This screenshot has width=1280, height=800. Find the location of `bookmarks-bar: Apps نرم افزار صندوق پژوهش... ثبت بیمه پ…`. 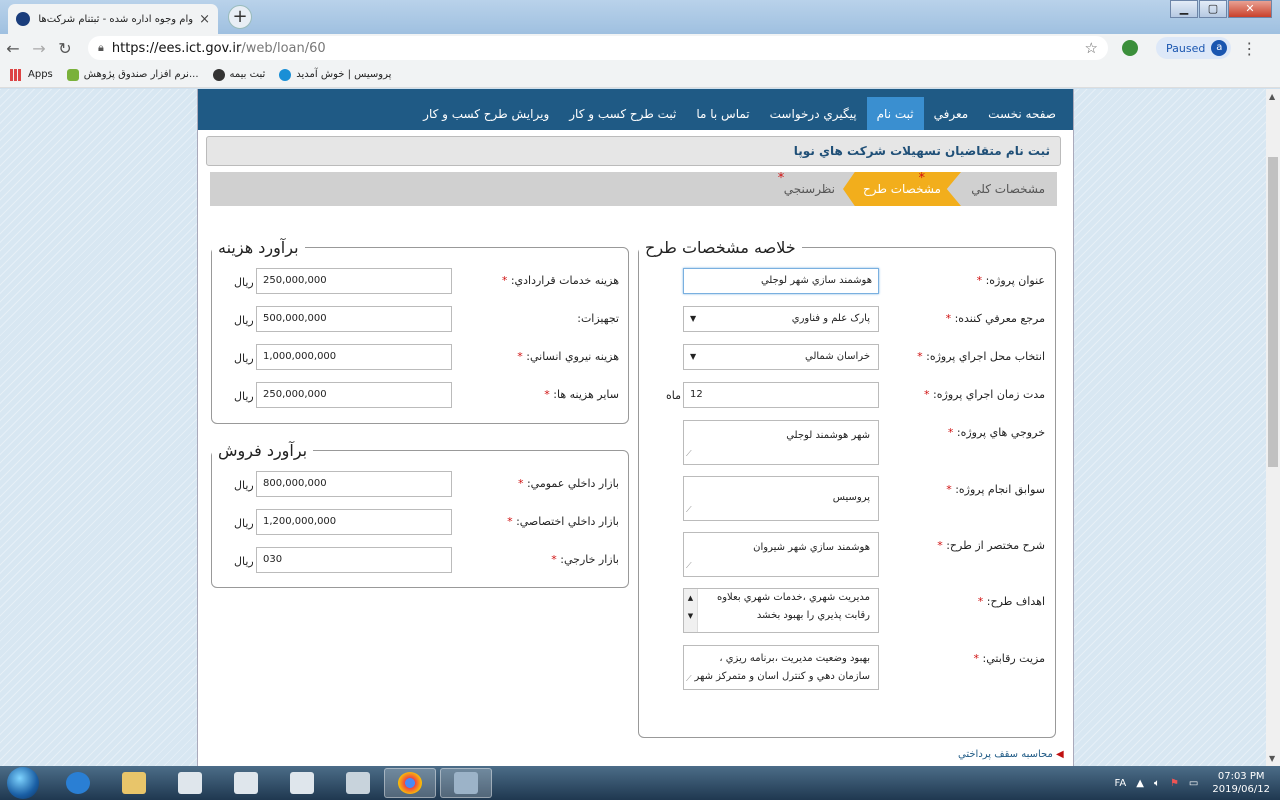

bookmarks-bar: Apps نرم افزار صندوق پژوهش... ثبت بیمه پ… is located at coordinates (640, 75).